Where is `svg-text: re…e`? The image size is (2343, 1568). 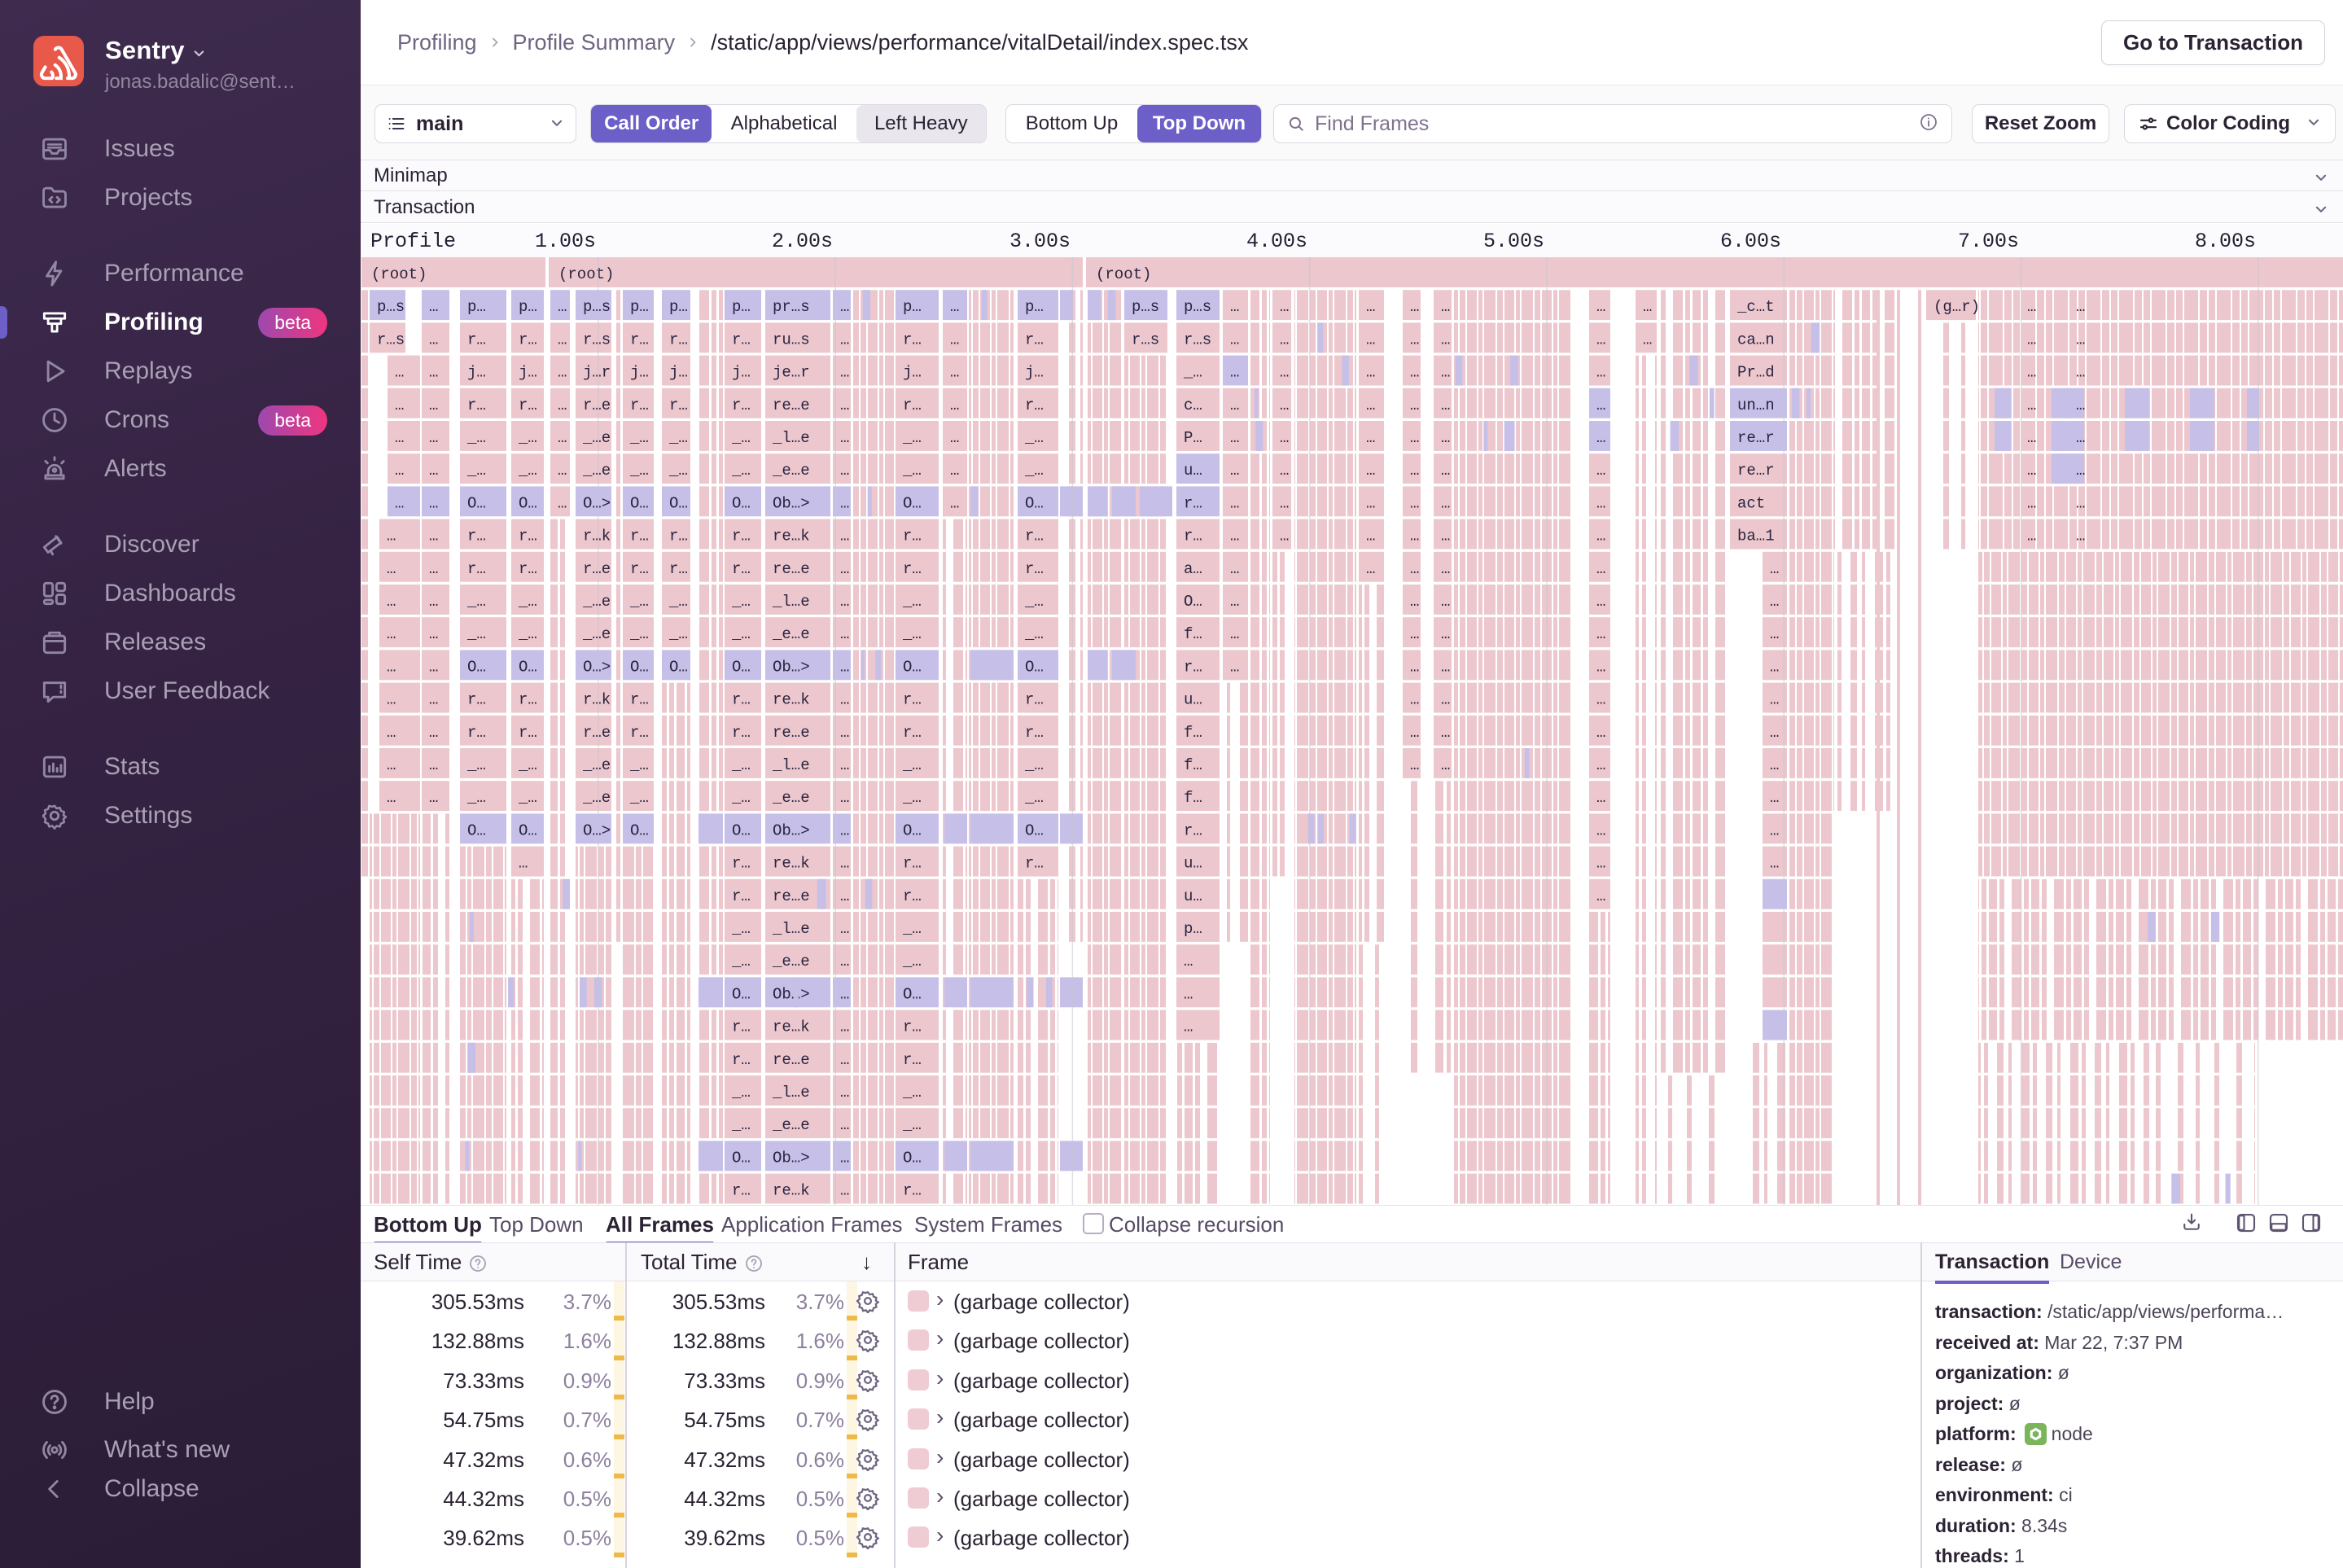
svg-text: re…e is located at coordinates (791, 405).